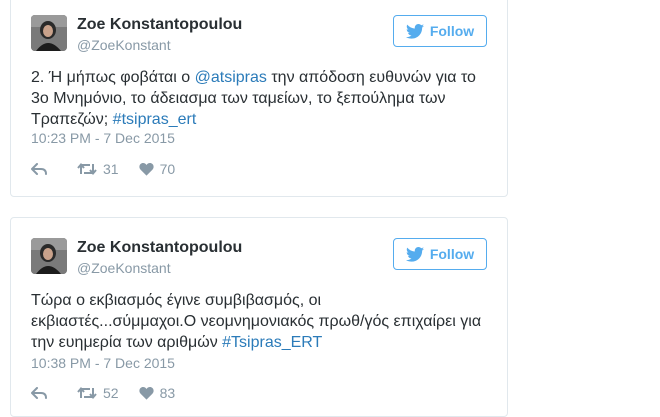  What do you see at coordinates (272, 342) in the screenshot?
I see `hashtag-link: #Tsipras_ERT` at bounding box center [272, 342].